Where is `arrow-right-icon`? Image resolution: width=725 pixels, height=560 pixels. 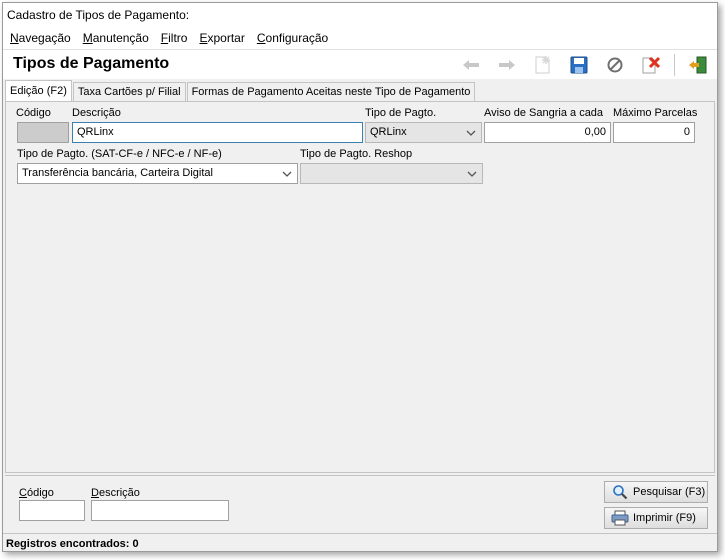
arrow-right-icon is located at coordinates (507, 65).